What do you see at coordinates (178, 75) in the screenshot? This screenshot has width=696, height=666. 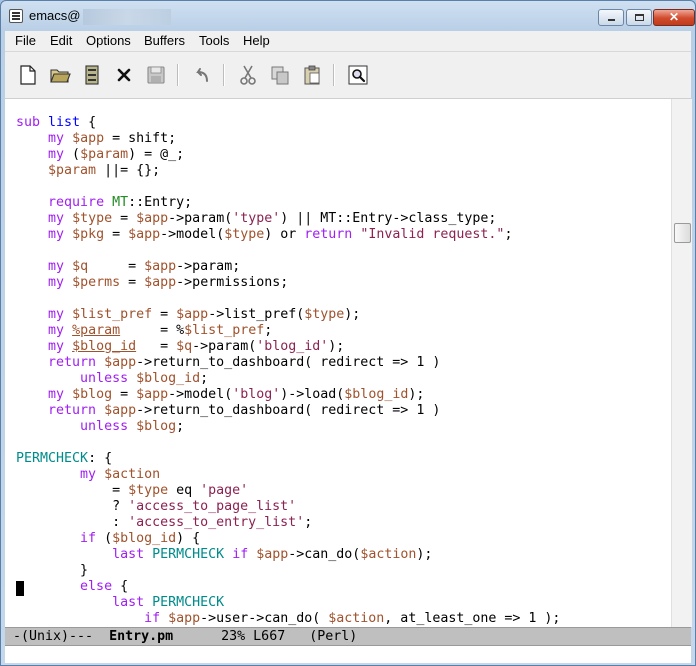 I see `toolbar-separator` at bounding box center [178, 75].